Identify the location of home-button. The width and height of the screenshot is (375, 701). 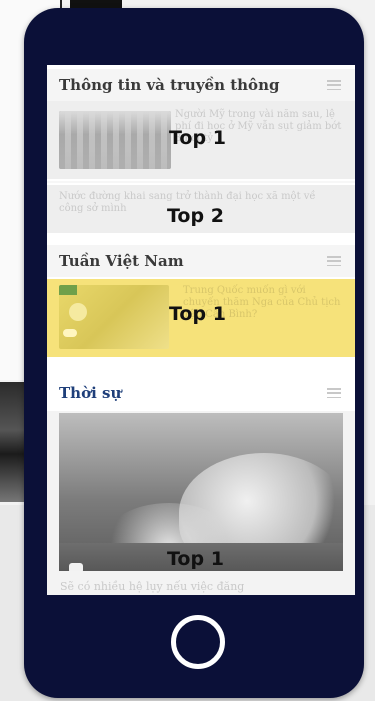
(198, 642).